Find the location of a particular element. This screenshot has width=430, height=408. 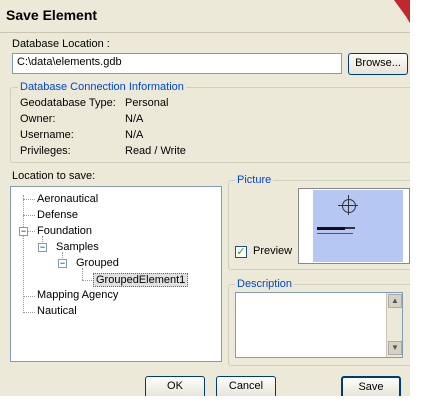

tree-node-mapping-agency: Mapping Agency is located at coordinates (77, 295).